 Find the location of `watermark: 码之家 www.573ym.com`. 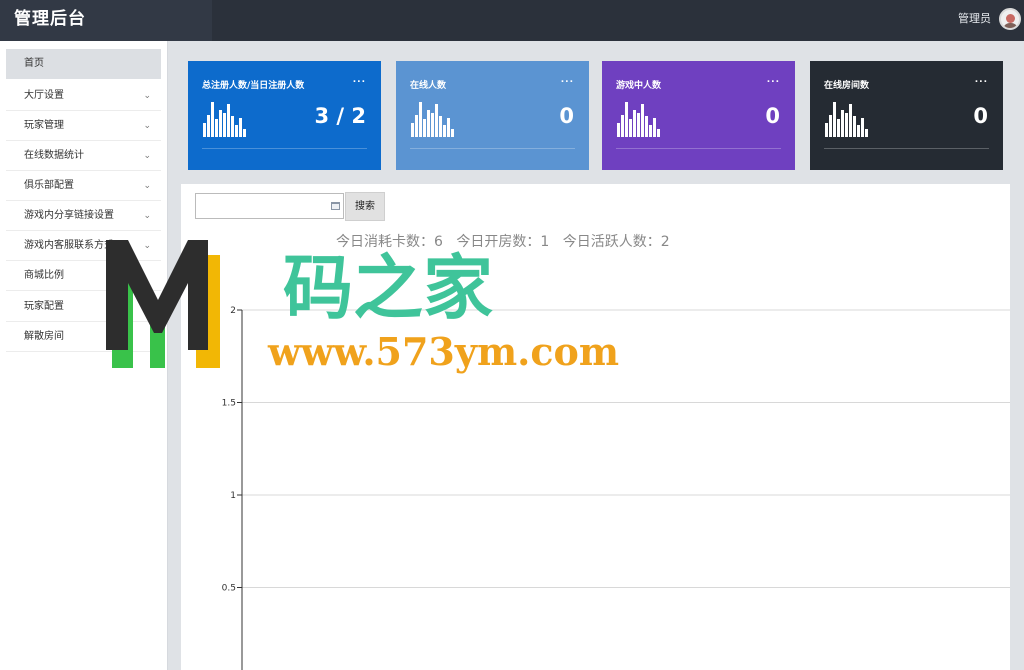

watermark: 码之家 www.573ym.com is located at coordinates (362, 307).